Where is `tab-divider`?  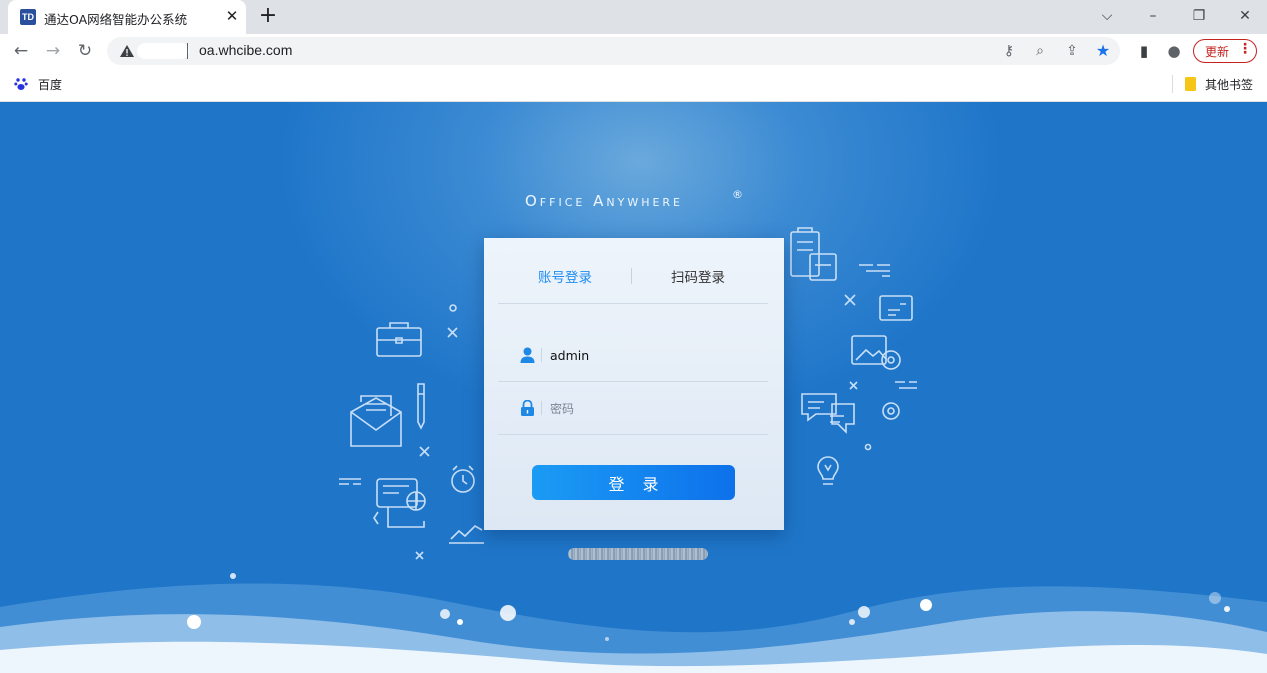 tab-divider is located at coordinates (631, 276).